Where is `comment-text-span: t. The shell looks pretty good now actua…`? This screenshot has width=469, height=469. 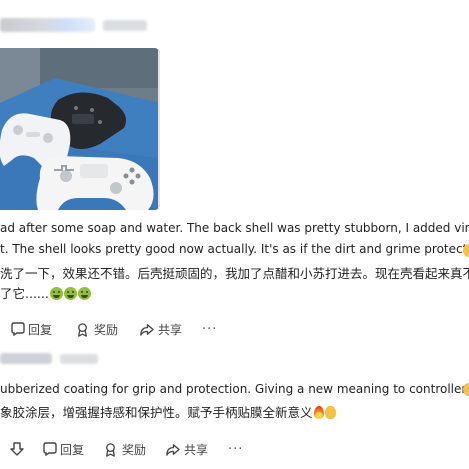
comment-text-span: t. The shell looks pretty good now actua… is located at coordinates (234, 249).